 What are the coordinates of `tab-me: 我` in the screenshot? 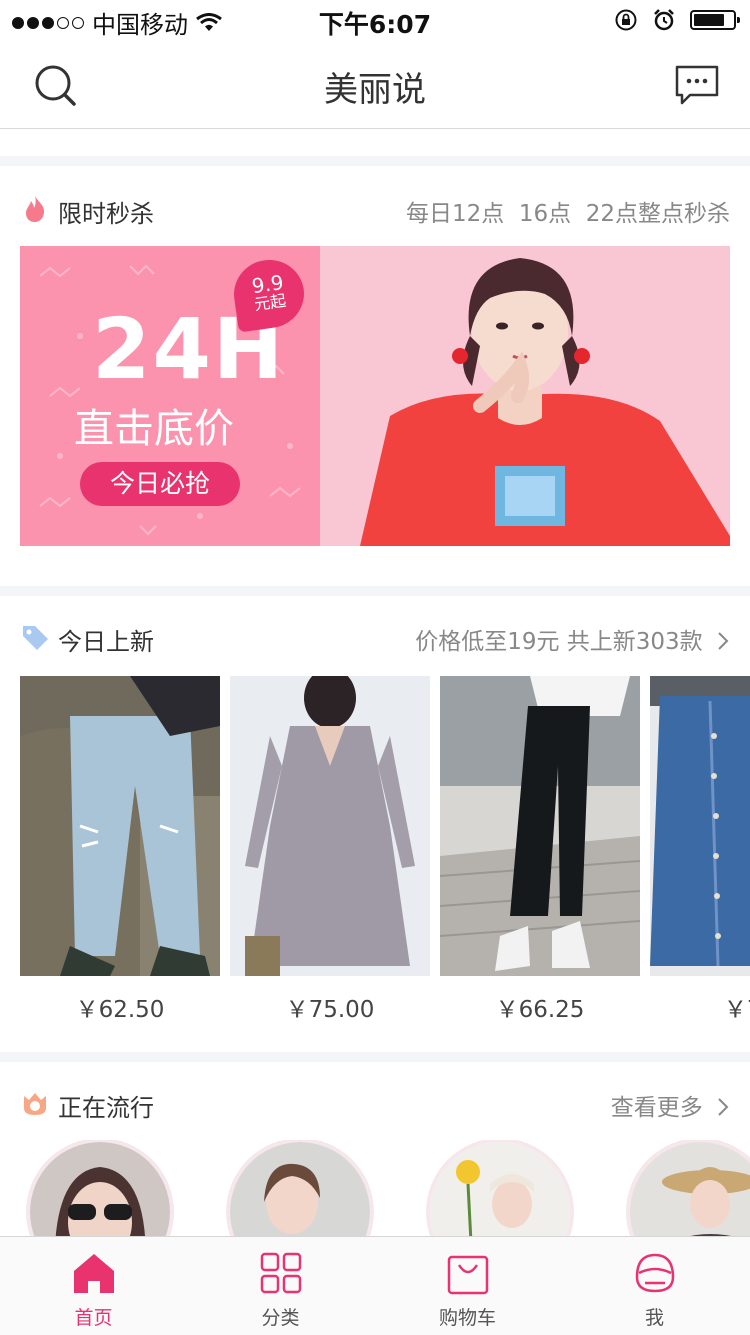 It's located at (654, 1286).